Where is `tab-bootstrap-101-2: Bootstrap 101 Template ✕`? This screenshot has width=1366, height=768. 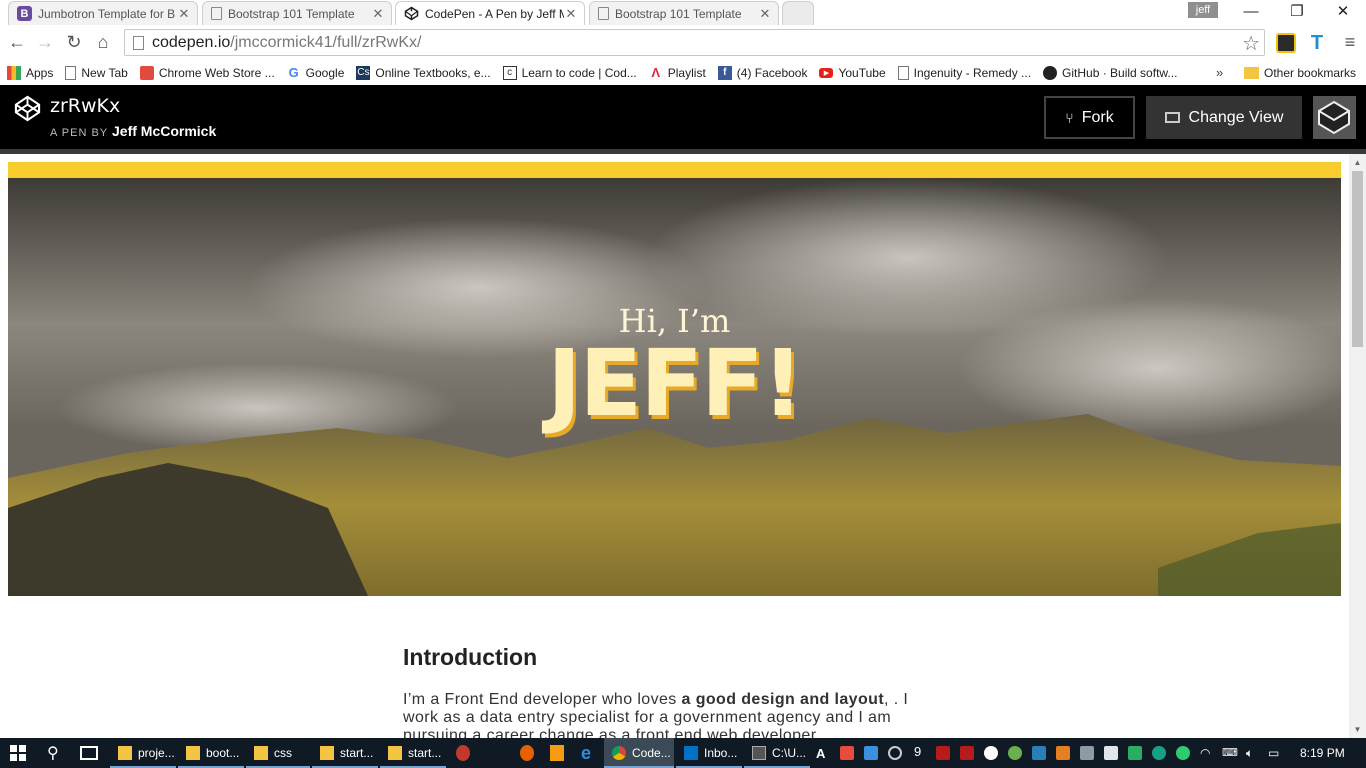
tab-bootstrap-101-2: Bootstrap 101 Template ✕ is located at coordinates (684, 13).